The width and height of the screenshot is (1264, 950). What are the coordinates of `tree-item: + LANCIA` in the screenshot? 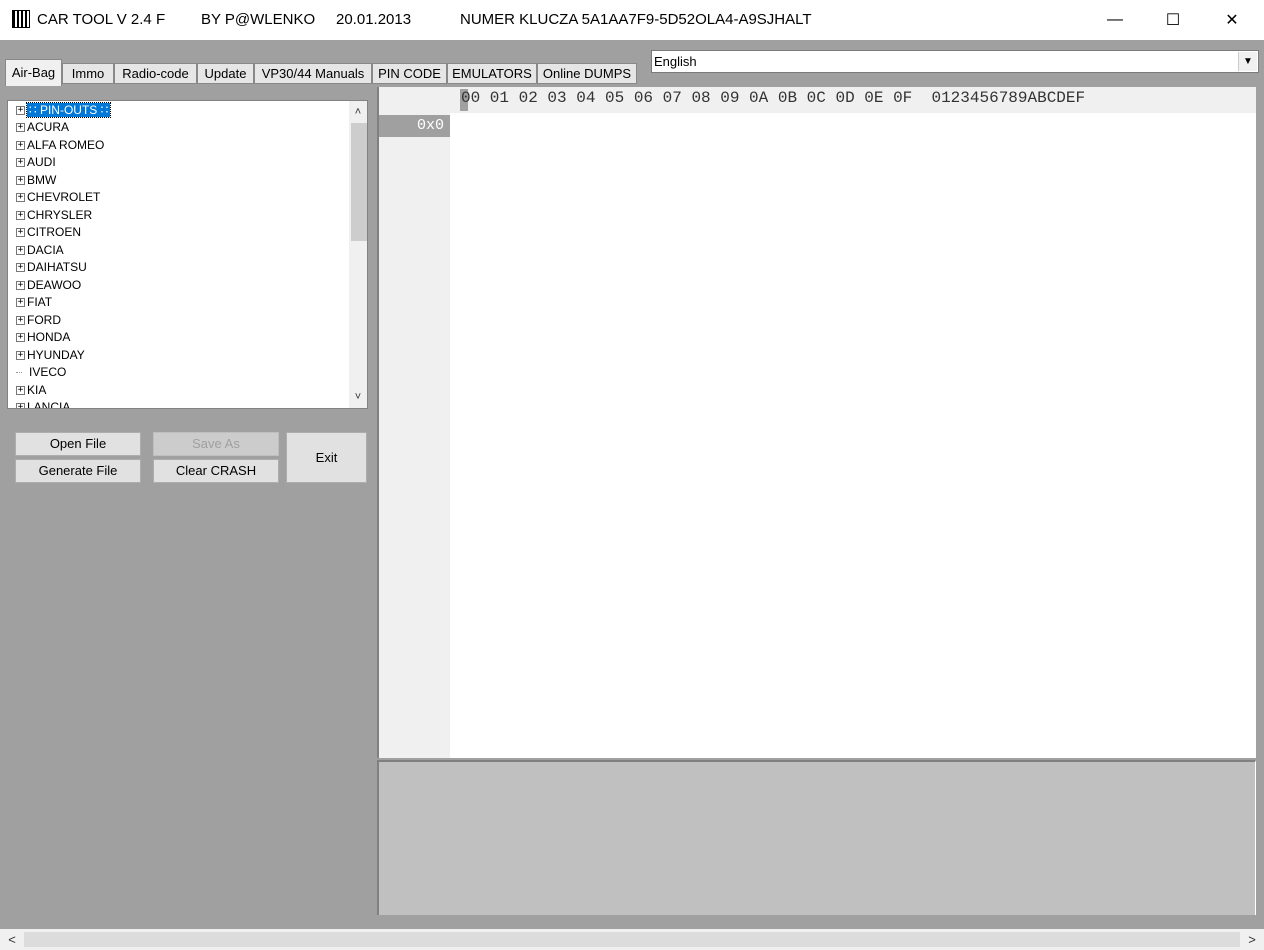 It's located at (43, 404).